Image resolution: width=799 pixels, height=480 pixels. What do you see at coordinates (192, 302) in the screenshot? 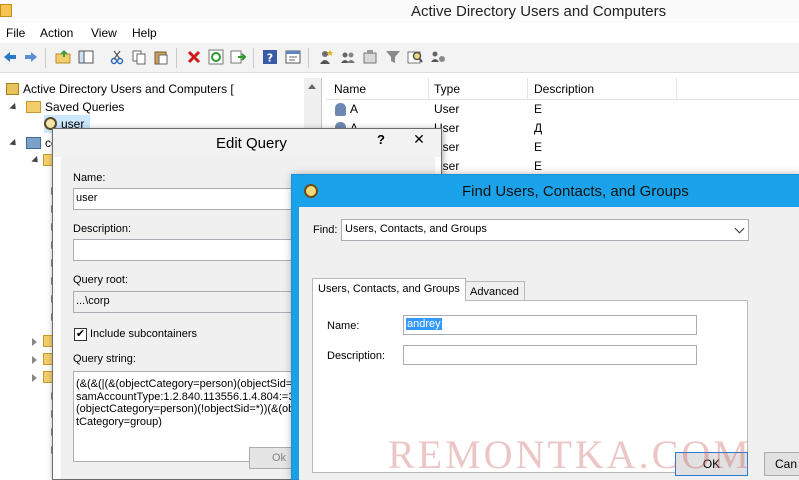
I see `query-root-field: ...\corp` at bounding box center [192, 302].